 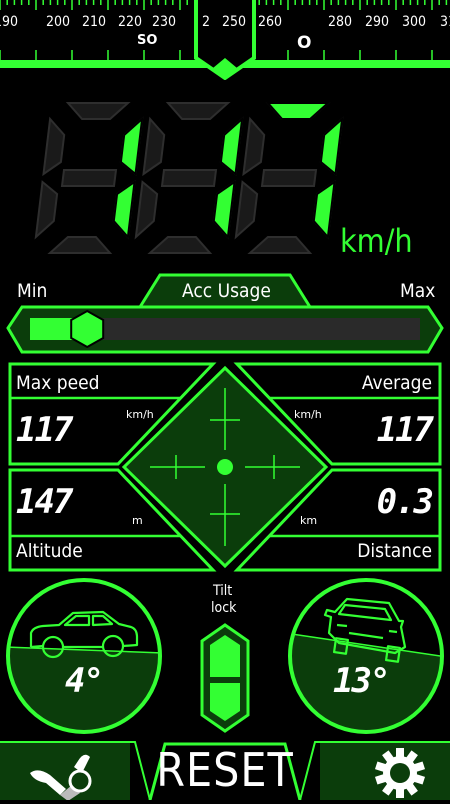 What do you see at coordinates (366, 656) in the screenshot?
I see `pitch-gauge: 13°` at bounding box center [366, 656].